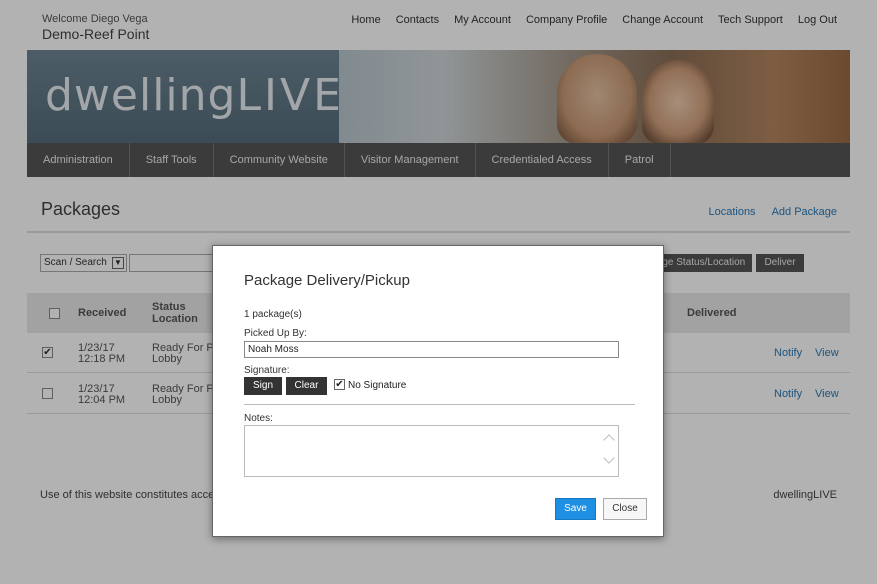 The width and height of the screenshot is (877, 584). Describe the element at coordinates (273, 314) in the screenshot. I see `package-count: 1 package(s)` at that location.